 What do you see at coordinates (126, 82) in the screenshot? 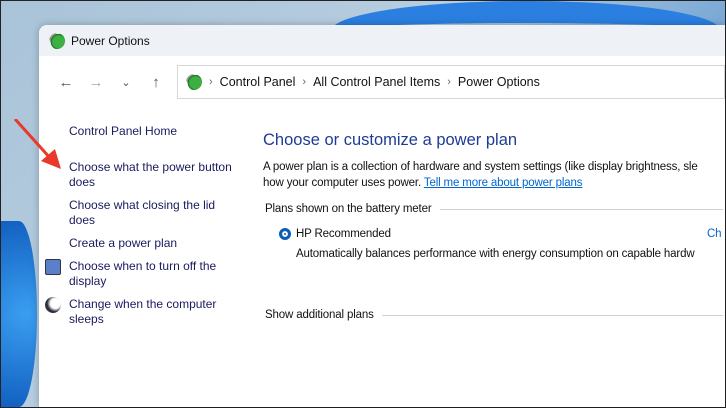
I see `recent-locations-button: ⌄` at bounding box center [126, 82].